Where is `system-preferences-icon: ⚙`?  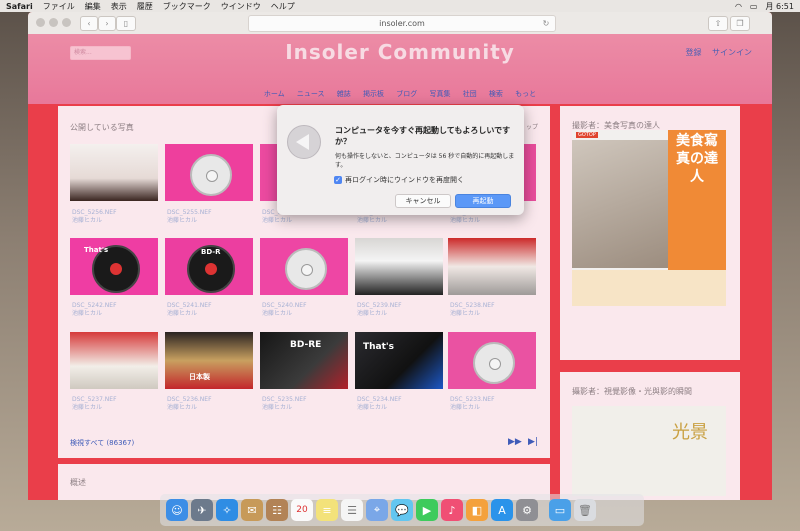 system-preferences-icon: ⚙ is located at coordinates (527, 510).